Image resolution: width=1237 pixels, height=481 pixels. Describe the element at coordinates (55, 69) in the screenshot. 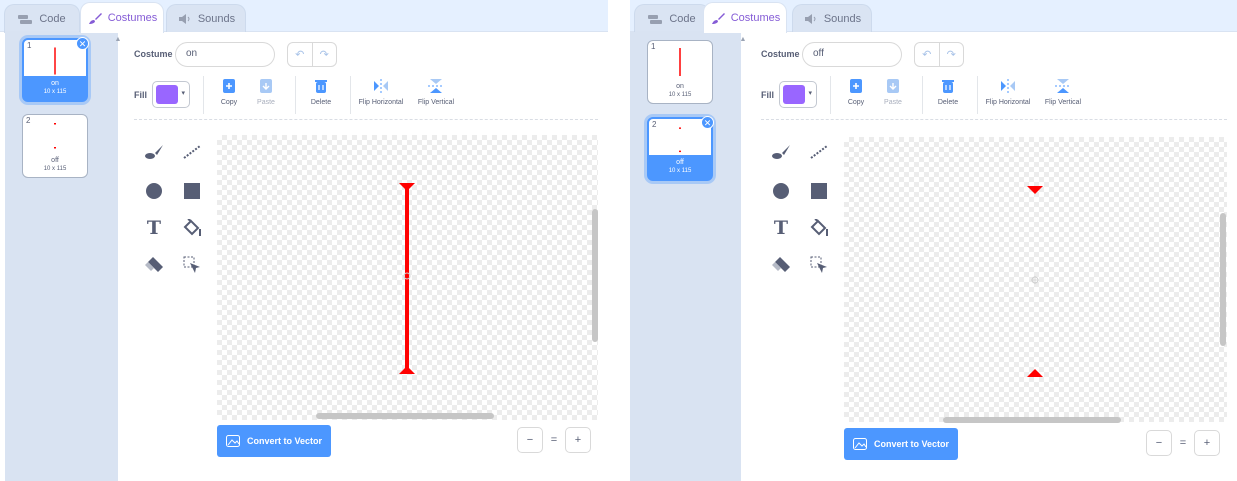

I see `costume-item-on: 1 on 10 x 115 ✕` at that location.